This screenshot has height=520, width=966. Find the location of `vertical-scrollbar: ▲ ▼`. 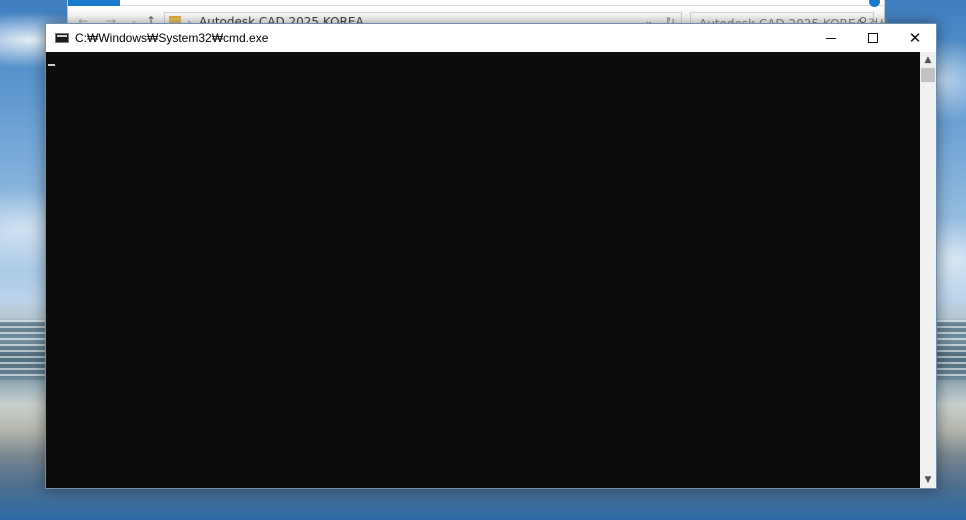

vertical-scrollbar: ▲ ▼ is located at coordinates (928, 270).